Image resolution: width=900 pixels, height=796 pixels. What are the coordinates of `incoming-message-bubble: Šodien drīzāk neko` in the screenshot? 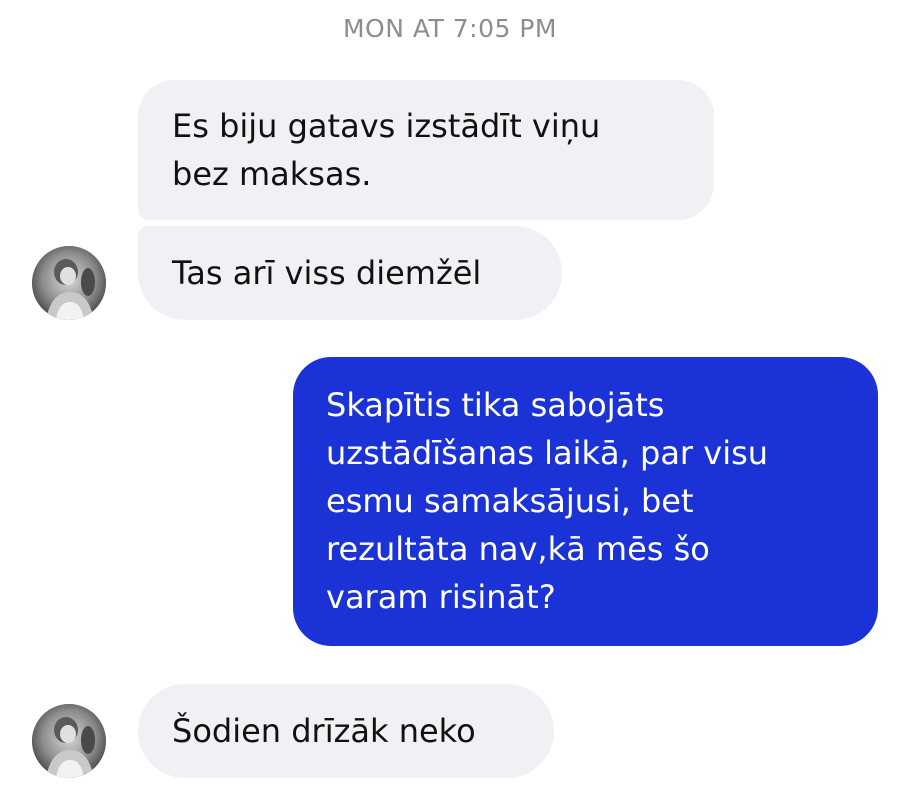 It's located at (346, 731).